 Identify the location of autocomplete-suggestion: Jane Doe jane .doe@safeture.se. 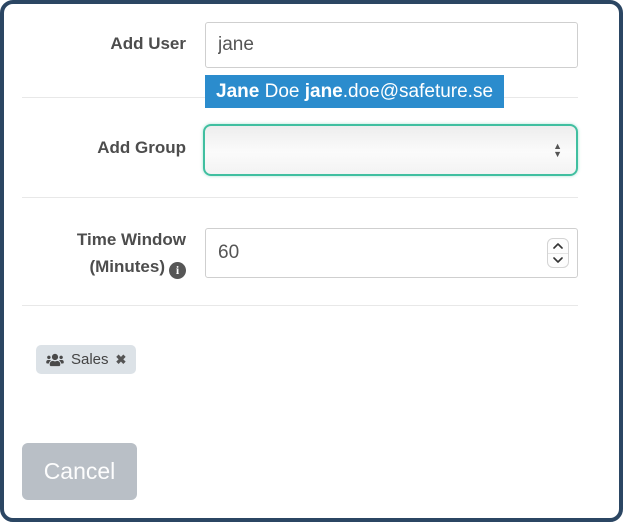
(355, 91).